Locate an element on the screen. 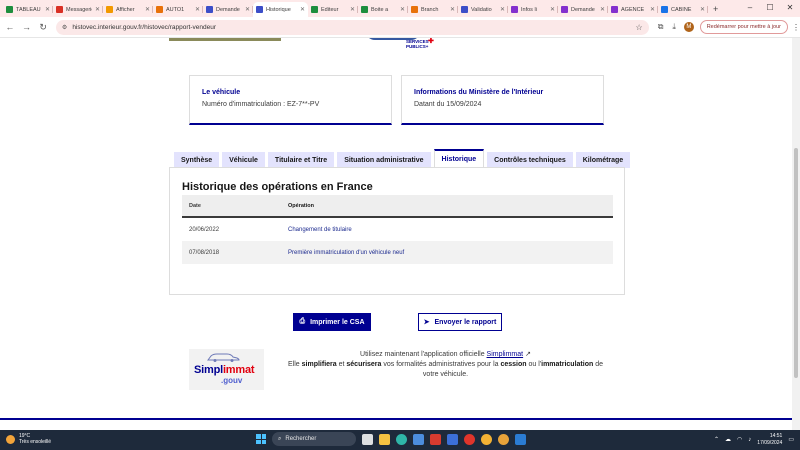  taskbar-search: ⌕ Rechercher is located at coordinates (314, 439).